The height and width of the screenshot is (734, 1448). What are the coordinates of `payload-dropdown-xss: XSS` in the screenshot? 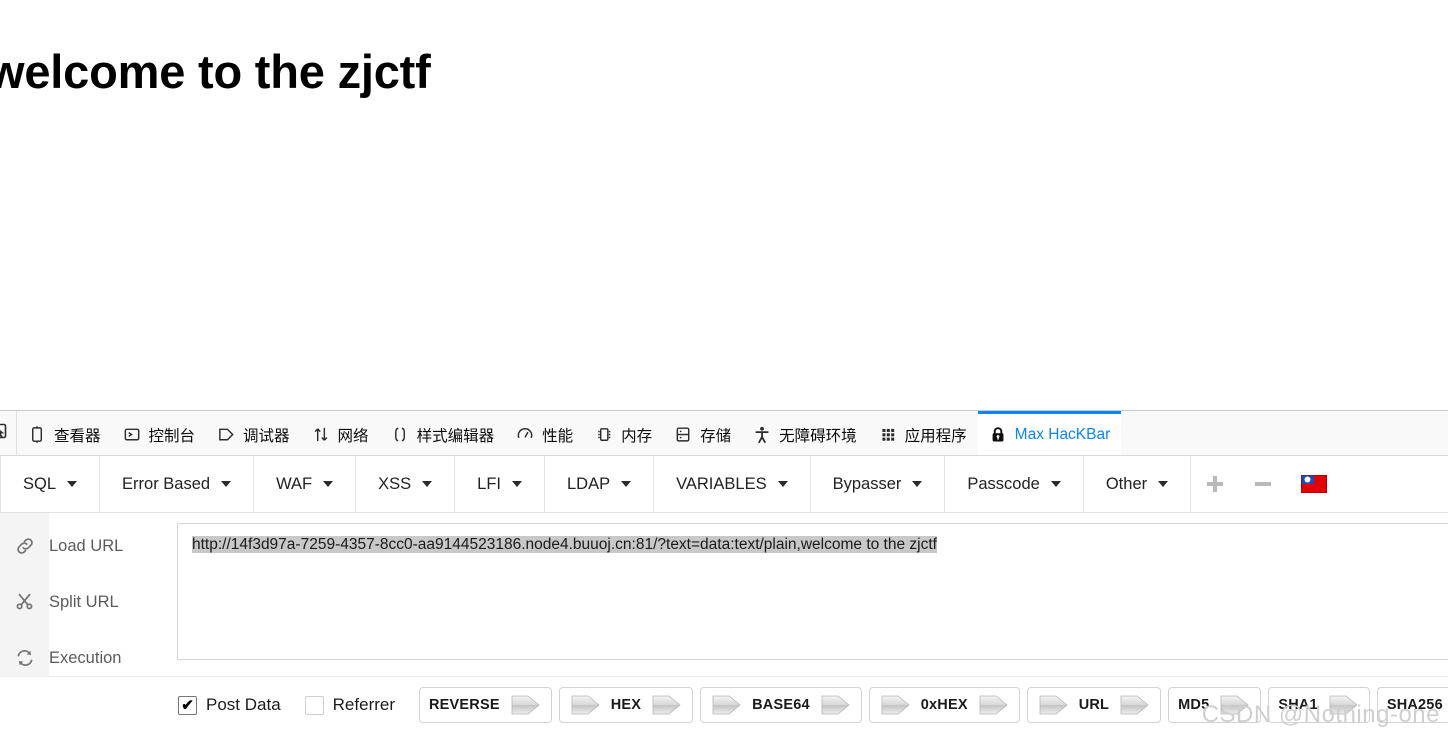 It's located at (406, 484).